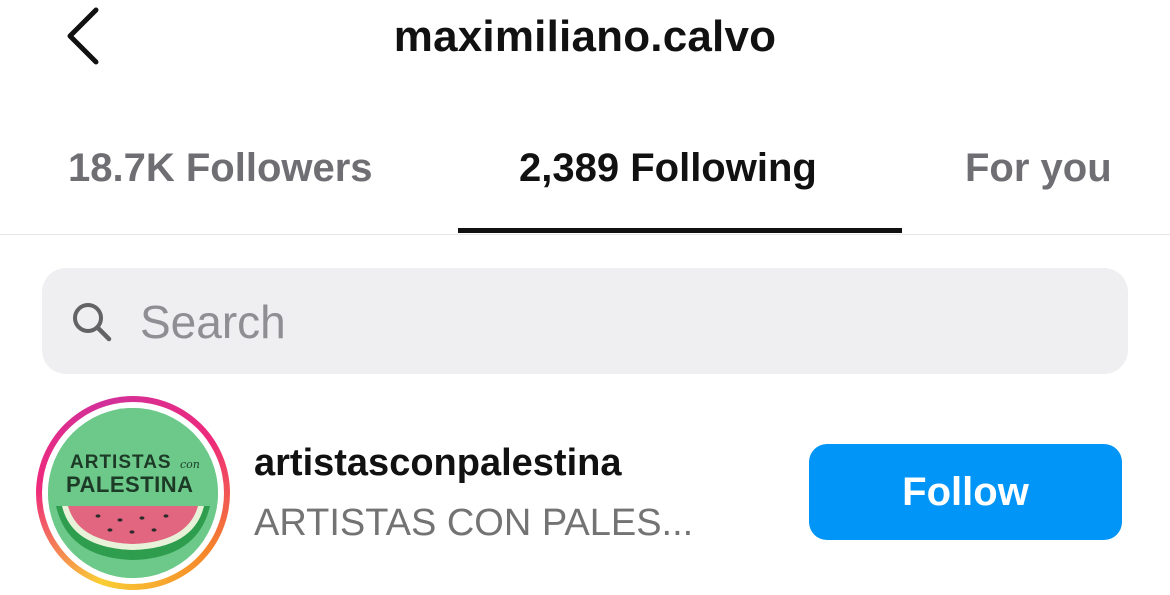 Image resolution: width=1170 pixels, height=595 pixels. Describe the element at coordinates (437, 463) in the screenshot. I see `username: artistasconpalestina` at that location.